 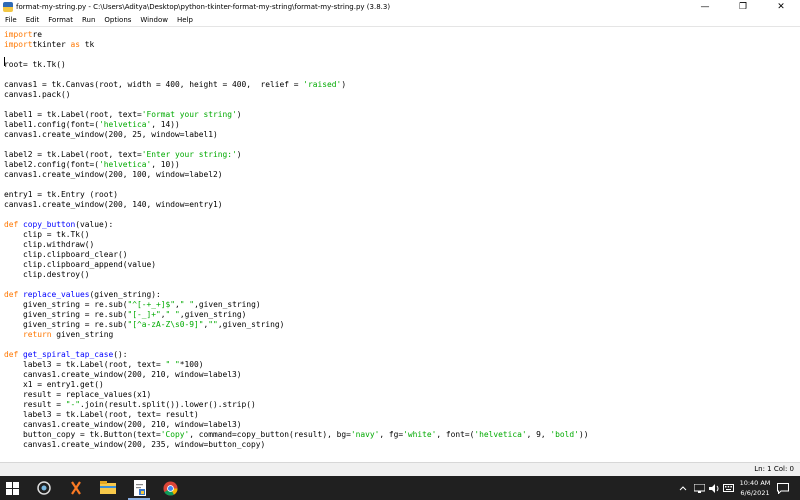 What do you see at coordinates (189, 114) in the screenshot?
I see `code-token: 'Format your string'` at bounding box center [189, 114].